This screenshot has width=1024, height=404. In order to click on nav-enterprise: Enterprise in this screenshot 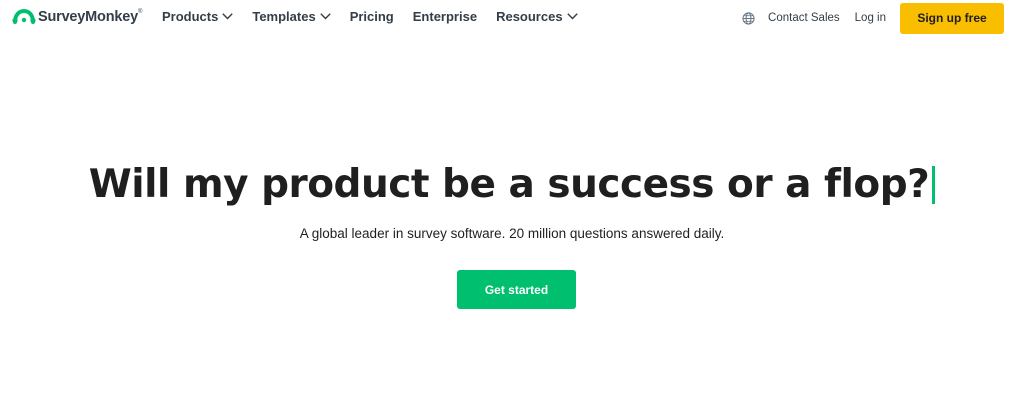, I will do `click(445, 16)`.